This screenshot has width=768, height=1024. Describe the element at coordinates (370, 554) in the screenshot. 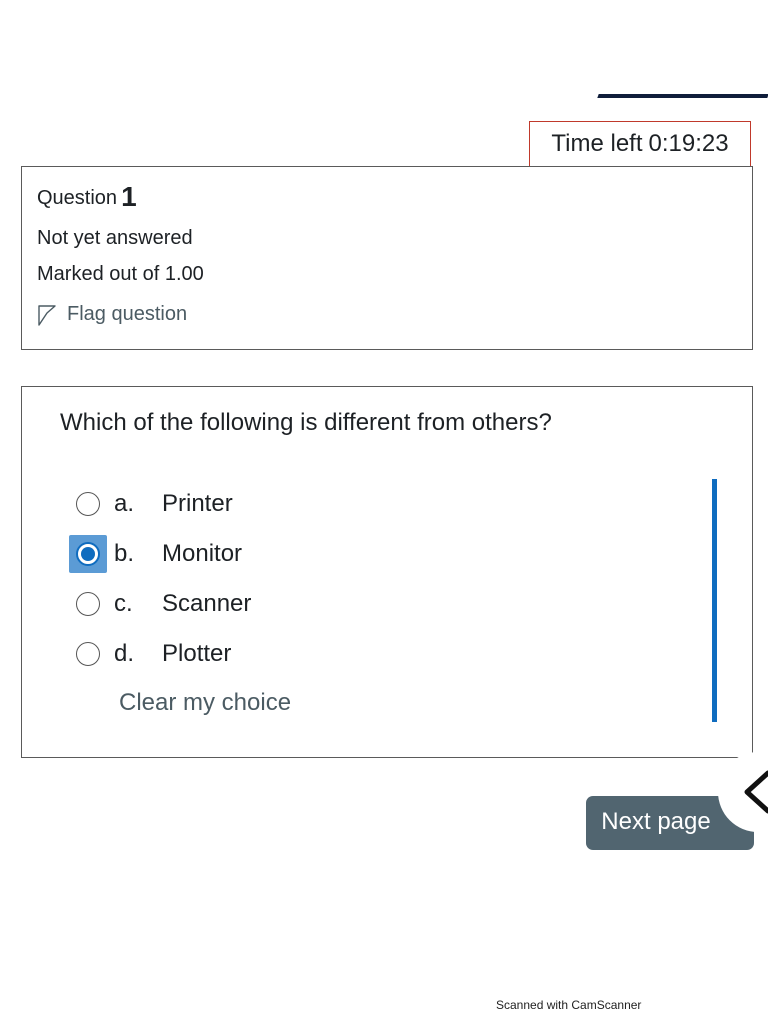

I see `answer-option-b: b. Monitor` at that location.